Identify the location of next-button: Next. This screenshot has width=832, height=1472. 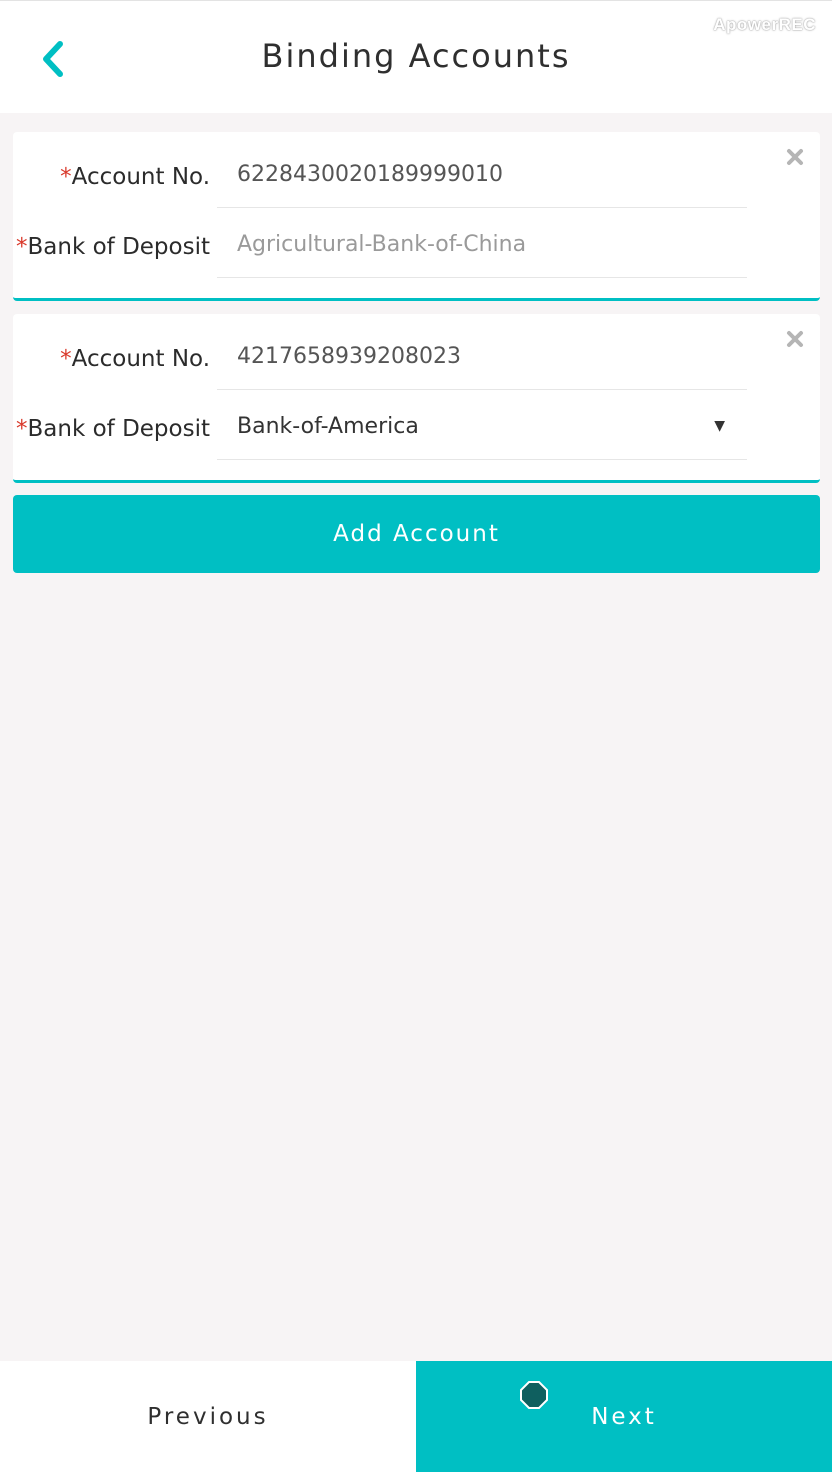
(624, 1416).